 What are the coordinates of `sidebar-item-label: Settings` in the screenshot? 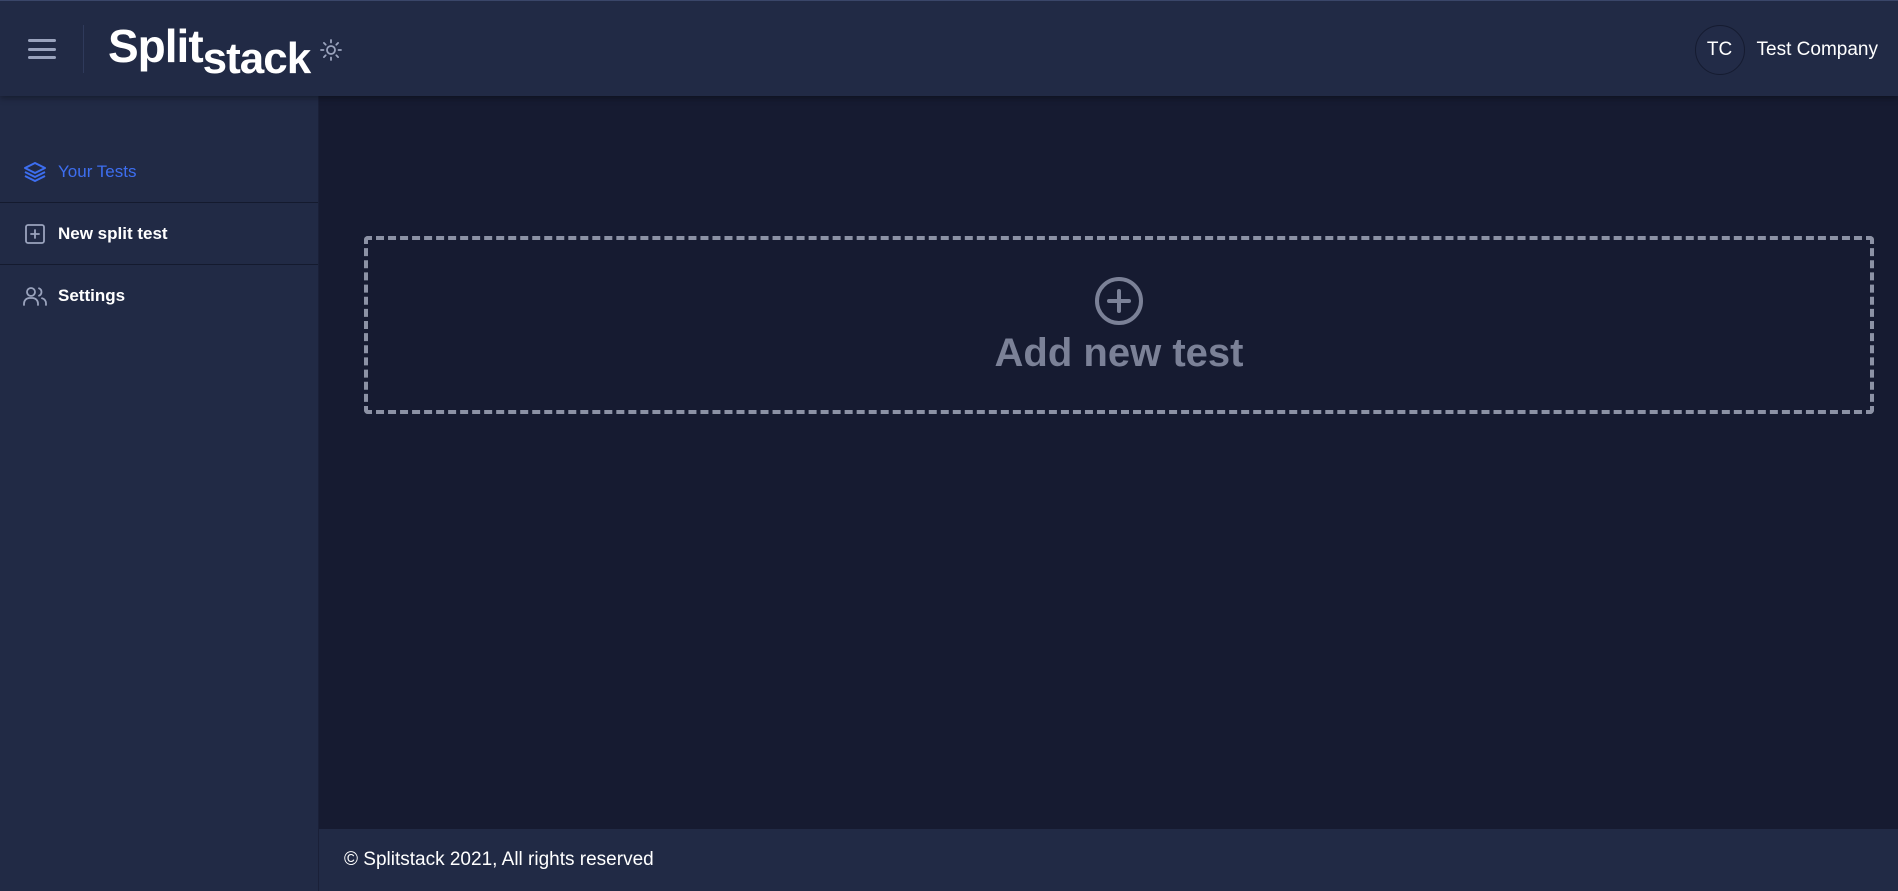 It's located at (92, 295).